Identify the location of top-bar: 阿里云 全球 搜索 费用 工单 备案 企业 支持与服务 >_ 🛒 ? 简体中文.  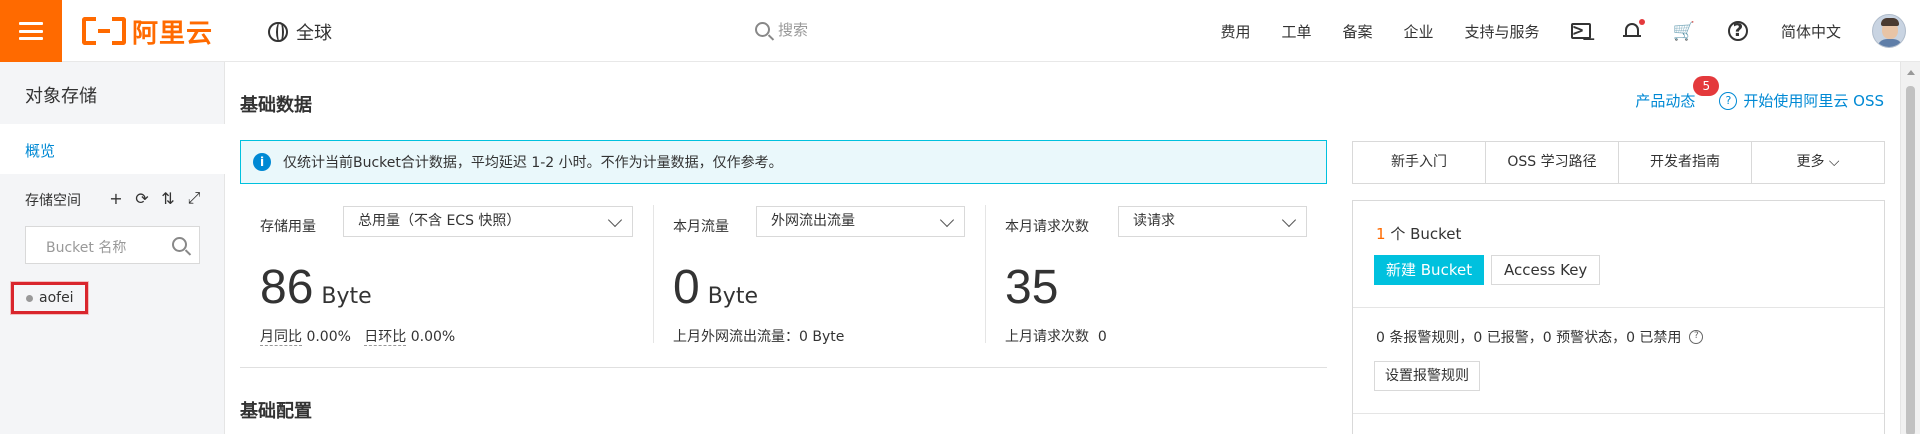
(960, 31).